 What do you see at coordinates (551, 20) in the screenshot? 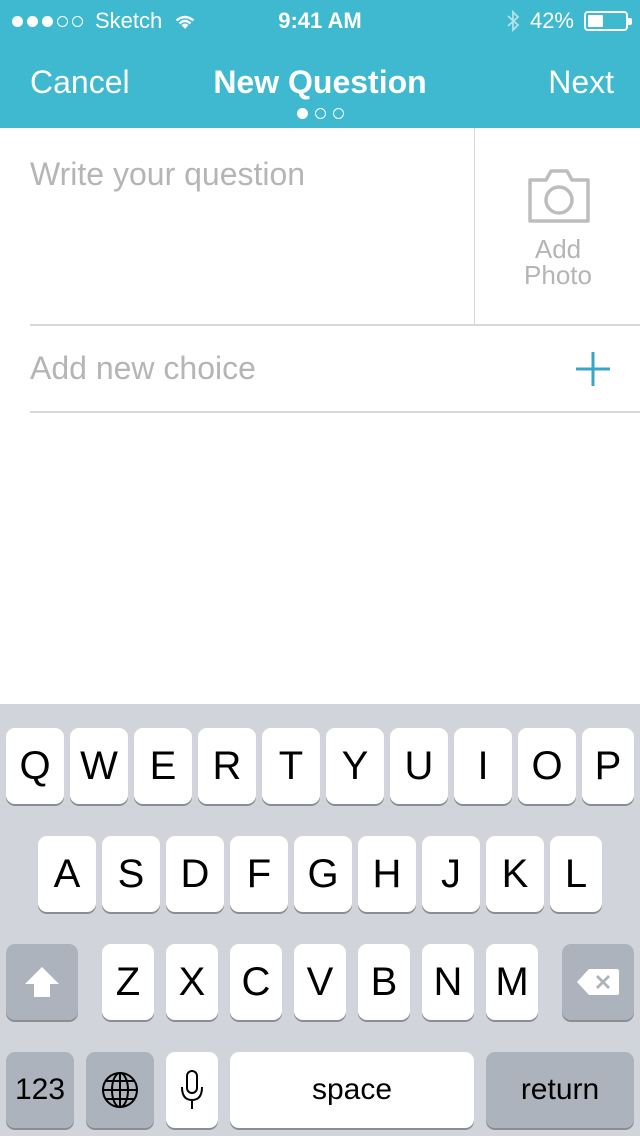
I see `battery-percentage: 42%` at bounding box center [551, 20].